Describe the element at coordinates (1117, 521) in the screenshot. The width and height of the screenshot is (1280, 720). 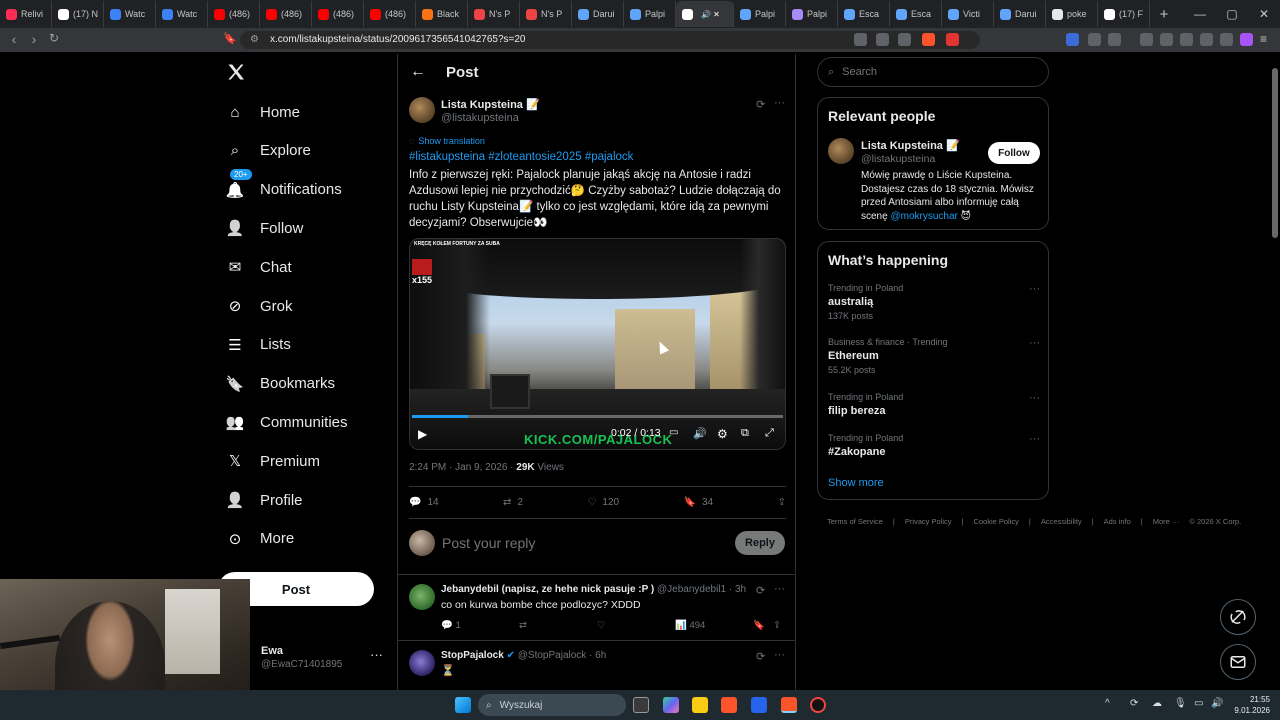
I see `footer-link: Ads info` at that location.